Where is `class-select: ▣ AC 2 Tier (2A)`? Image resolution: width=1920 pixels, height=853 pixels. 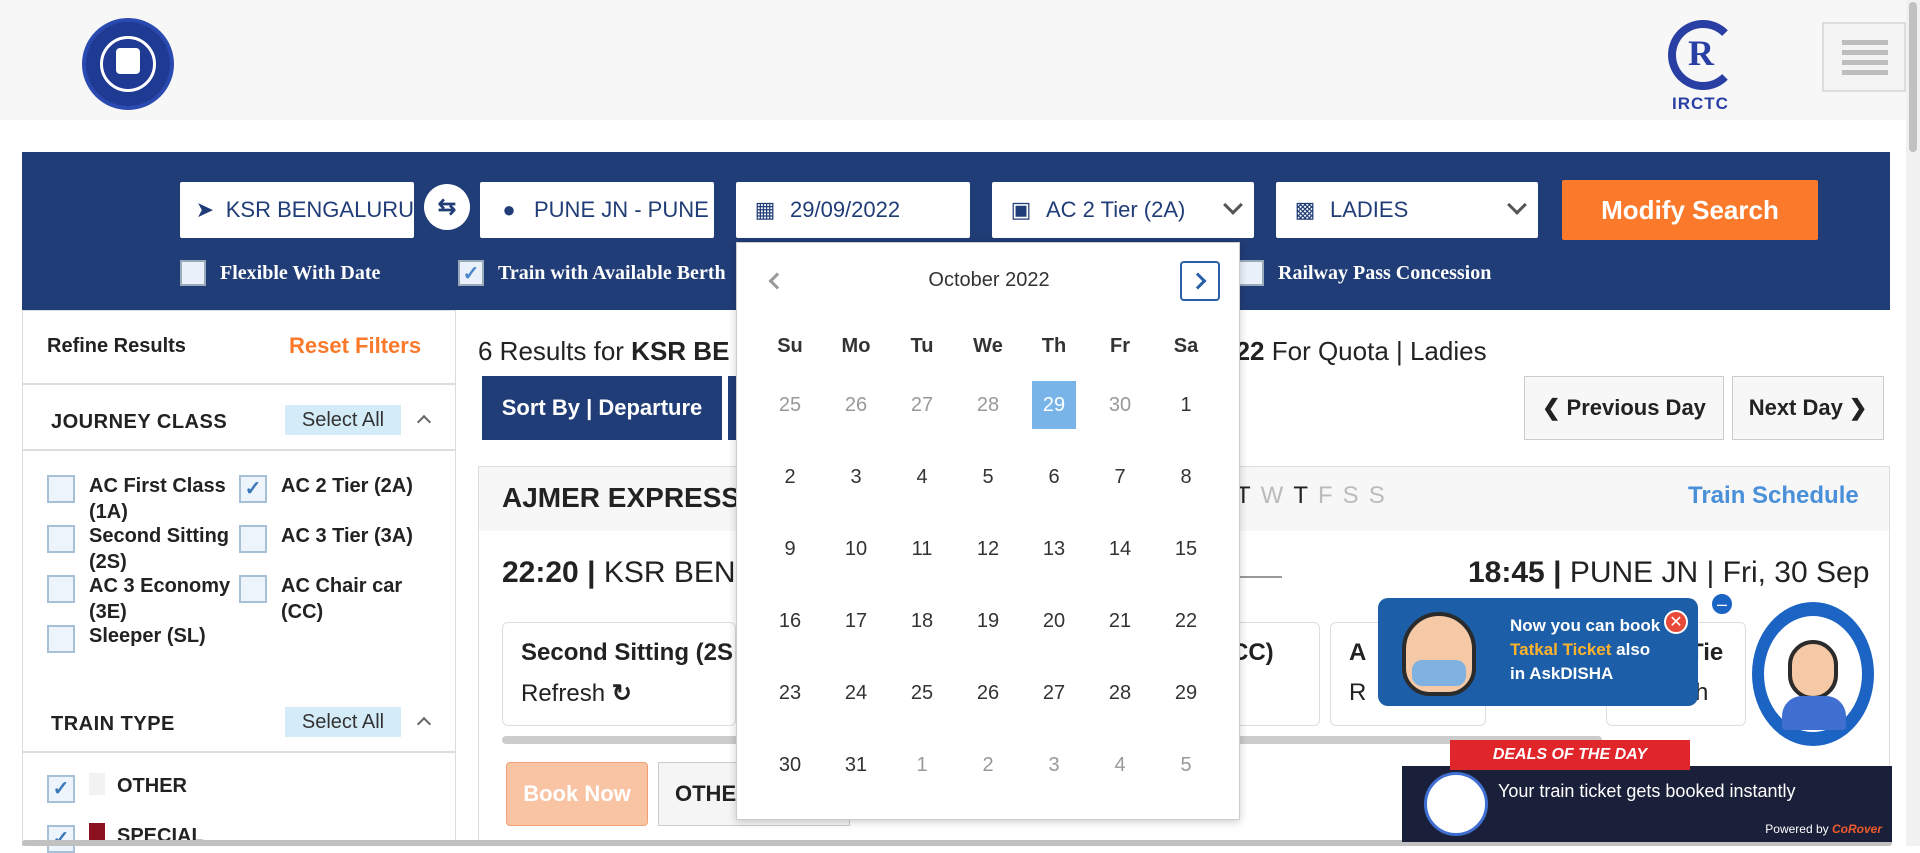
class-select: ▣ AC 2 Tier (2A) is located at coordinates (1123, 210).